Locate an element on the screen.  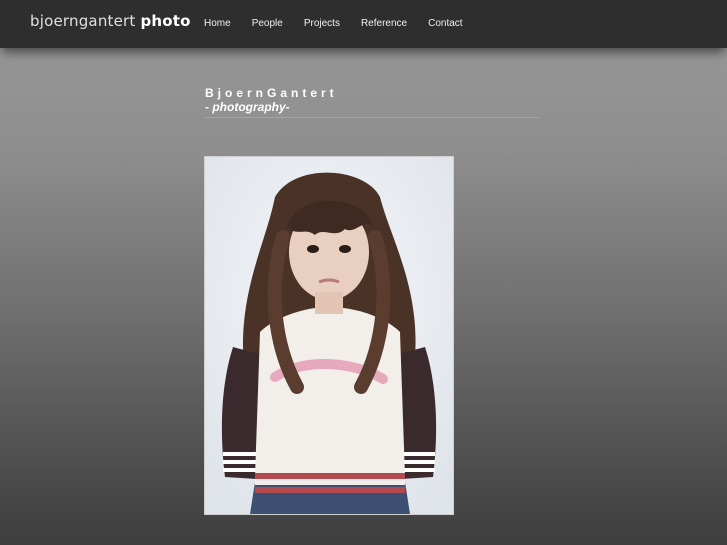
nav-people-link: People is located at coordinates (267, 23).